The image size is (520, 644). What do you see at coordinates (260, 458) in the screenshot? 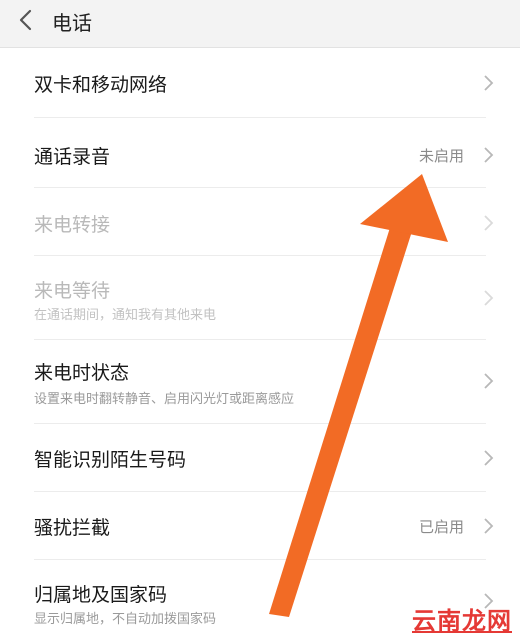
I see `settings-row-smart-id: 智能识别陌生号码` at bounding box center [260, 458].